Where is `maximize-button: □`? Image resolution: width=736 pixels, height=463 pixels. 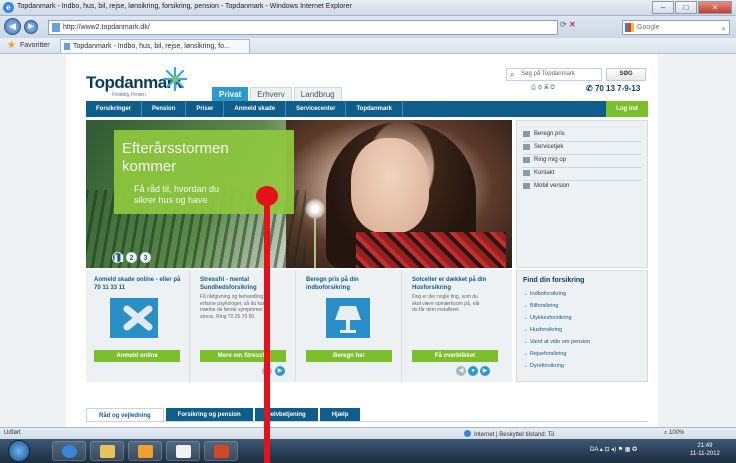
maximize-button: □ is located at coordinates (686, 7).